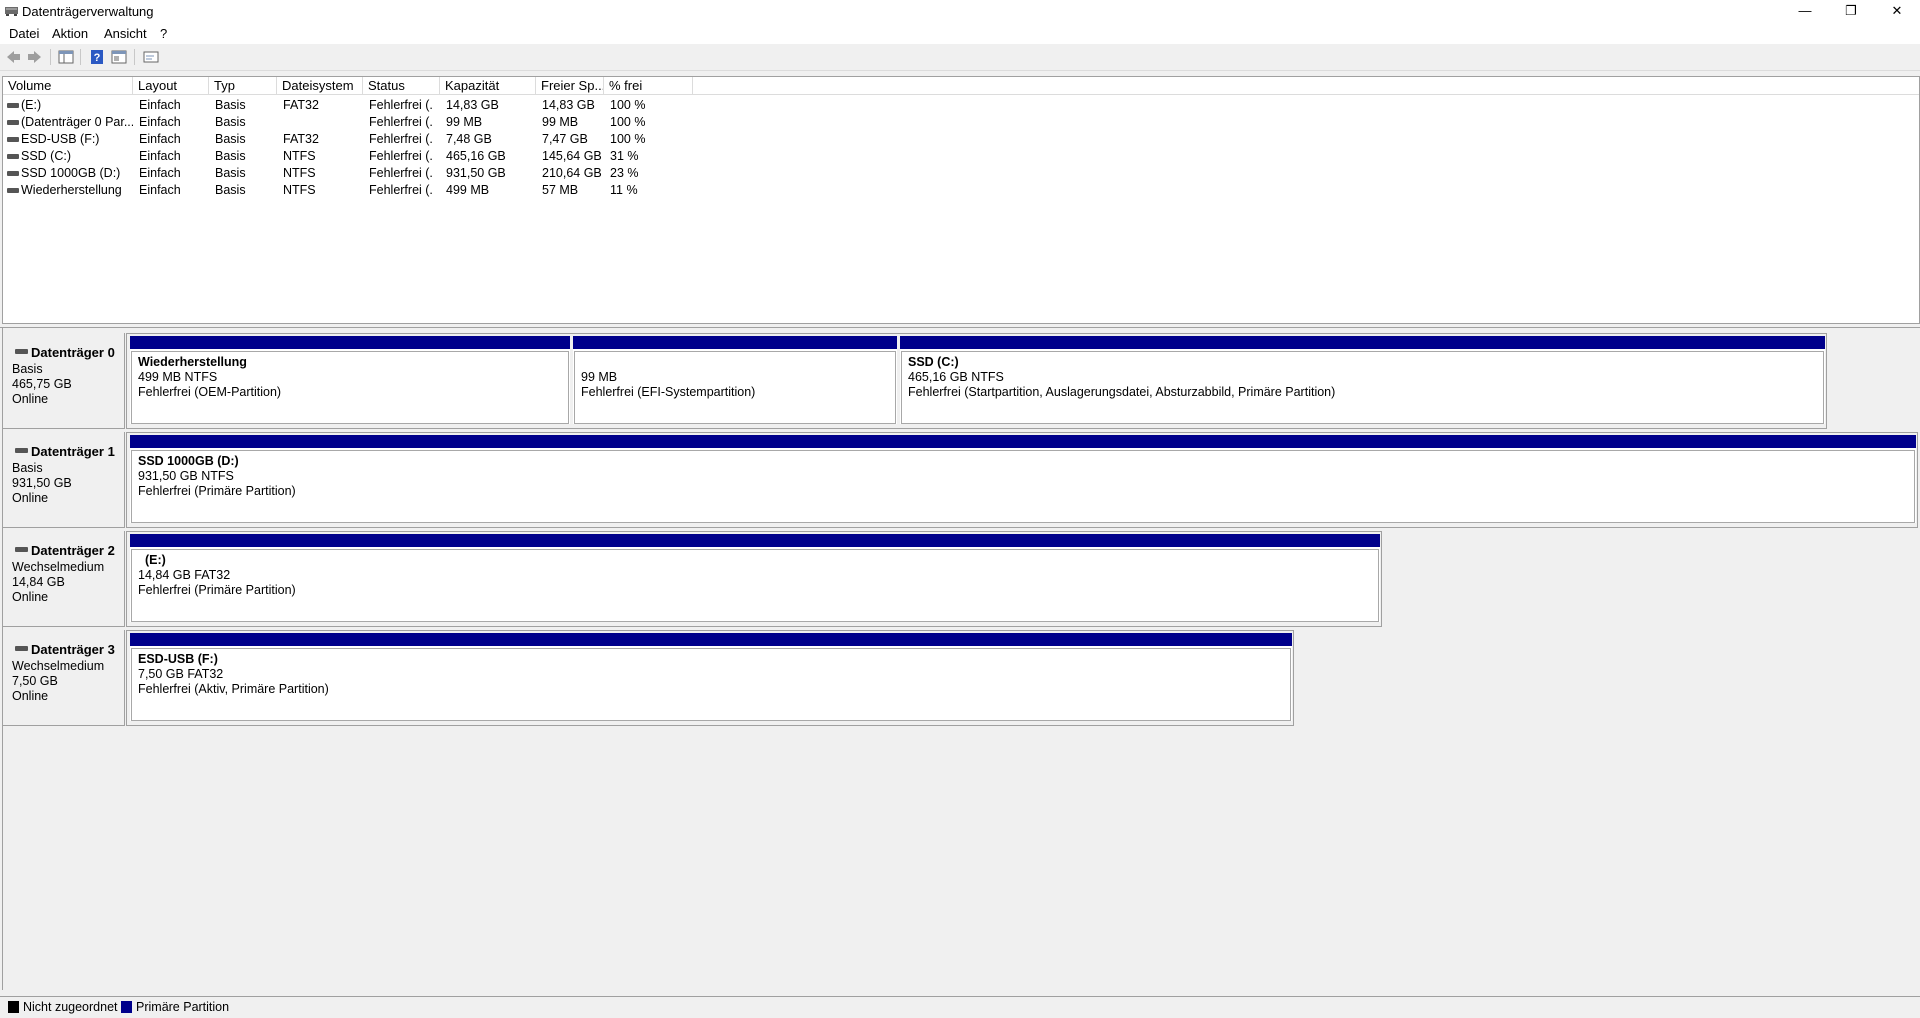 The height and width of the screenshot is (1018, 1920). What do you see at coordinates (476, 173) in the screenshot?
I see `volume-cell-5: 931,50 GB` at bounding box center [476, 173].